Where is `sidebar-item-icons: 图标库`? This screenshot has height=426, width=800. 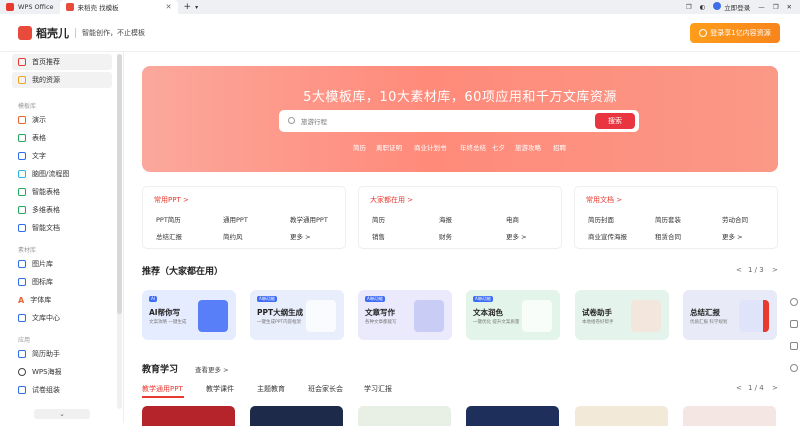
sidebar-item-icons: 图标库 is located at coordinates (62, 282).